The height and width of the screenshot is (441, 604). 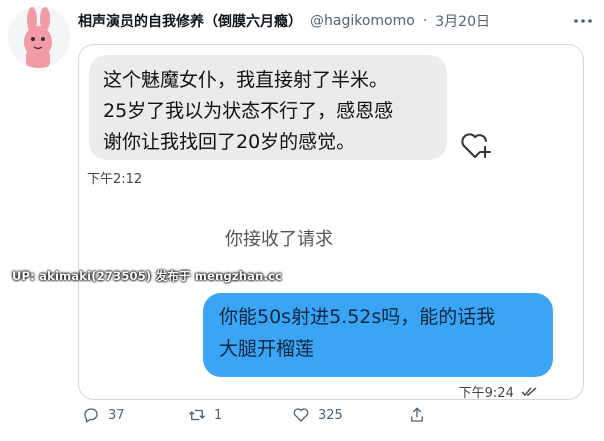 I want to click on reply-button: 37, so click(x=103, y=415).